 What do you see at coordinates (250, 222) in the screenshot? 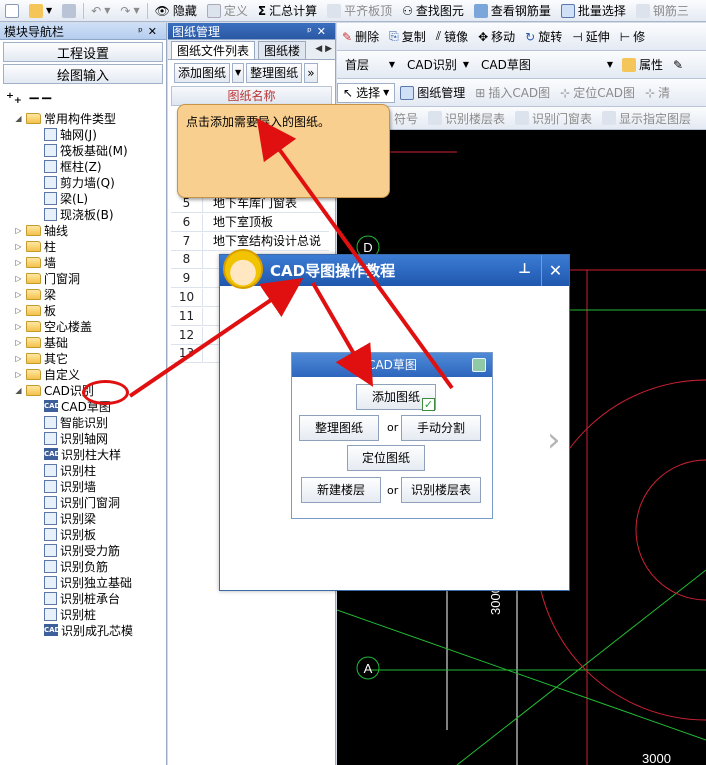
I see `drawing-row: 6 地下室顶板` at bounding box center [250, 222].